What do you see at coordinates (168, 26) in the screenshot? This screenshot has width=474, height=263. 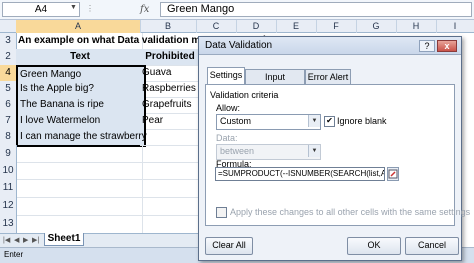 I see `column-header-b: B` at bounding box center [168, 26].